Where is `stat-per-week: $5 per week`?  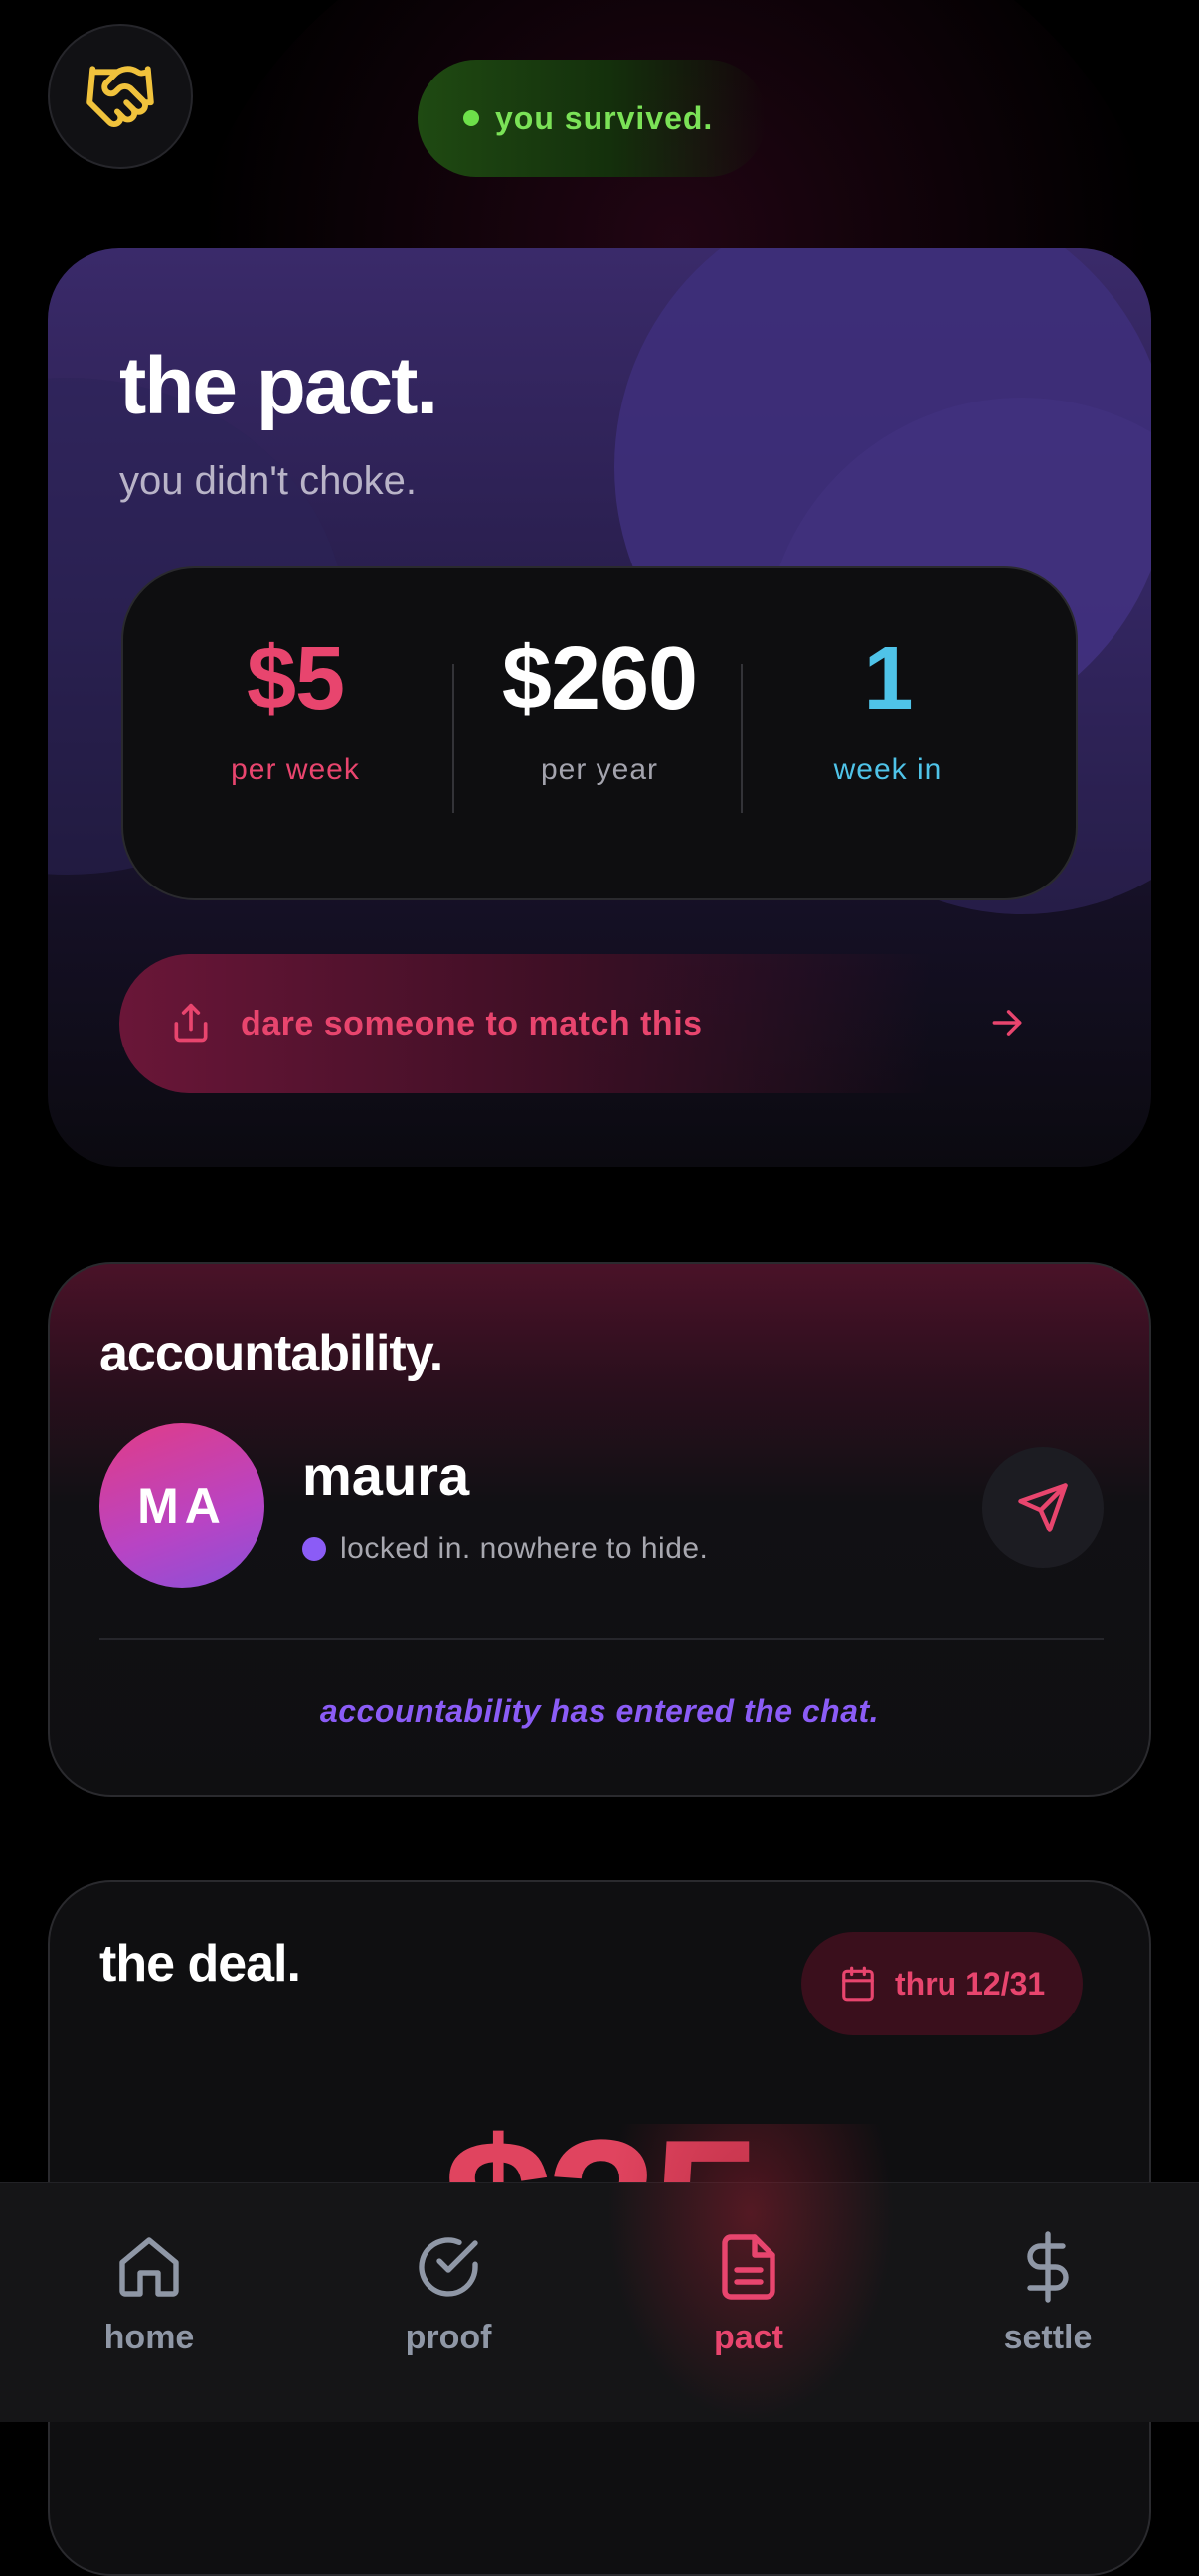 stat-per-week: $5 per week is located at coordinates (295, 710).